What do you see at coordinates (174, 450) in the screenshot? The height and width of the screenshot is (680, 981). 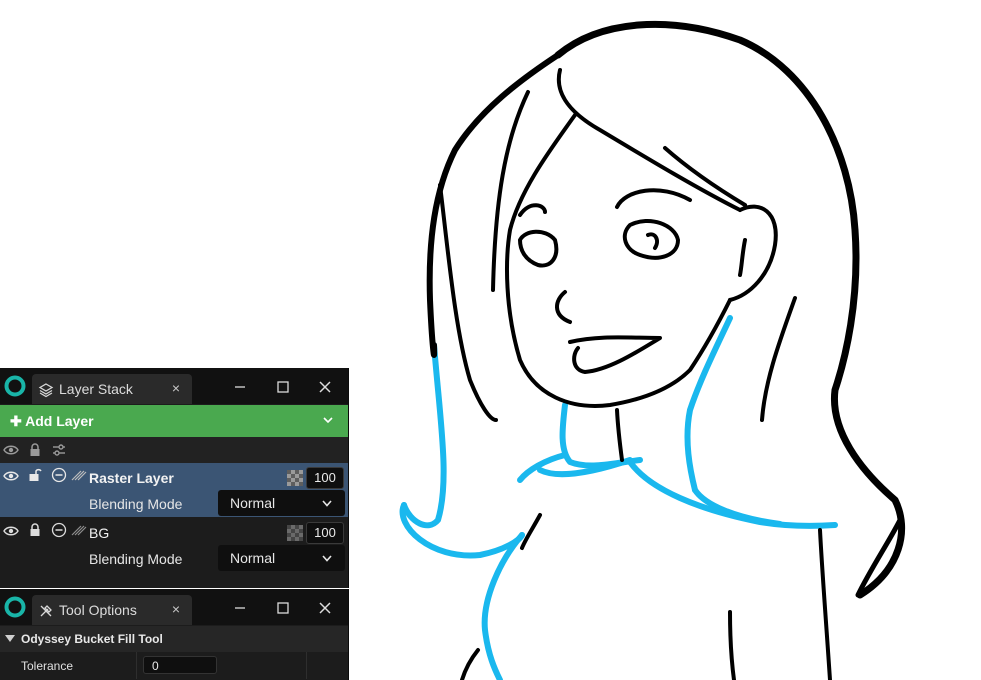 I see `layer-column-header` at bounding box center [174, 450].